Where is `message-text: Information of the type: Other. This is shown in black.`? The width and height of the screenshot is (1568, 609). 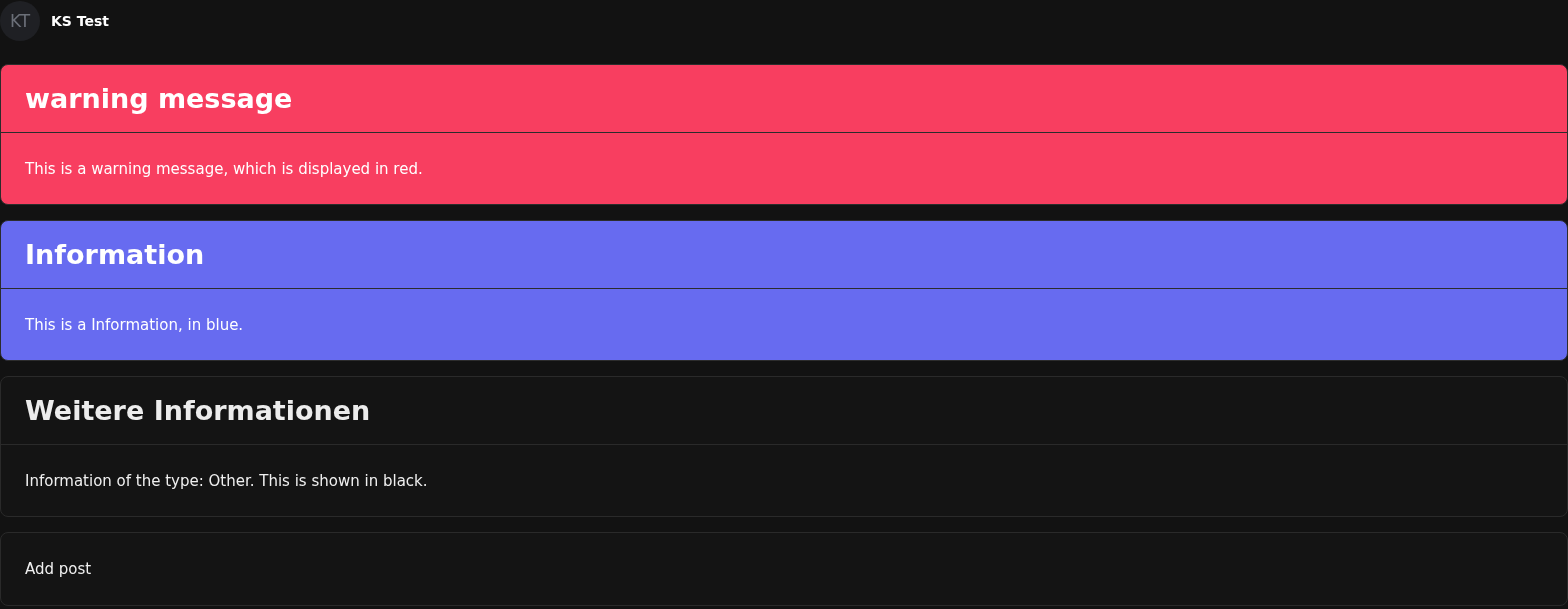 message-text: Information of the type: Other. This is shown in black. is located at coordinates (227, 481).